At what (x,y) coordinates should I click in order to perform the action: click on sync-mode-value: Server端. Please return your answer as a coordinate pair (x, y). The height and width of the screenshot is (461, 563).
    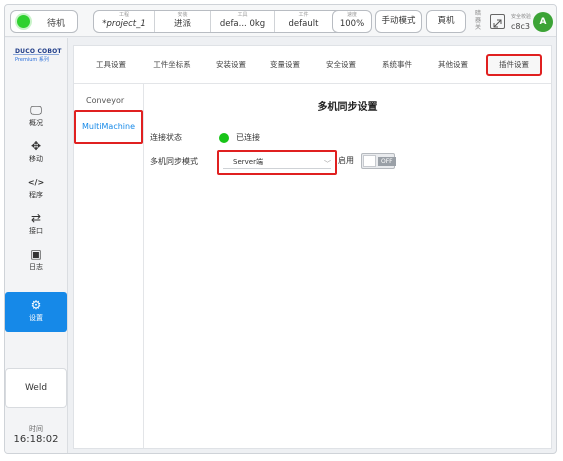
    Looking at the image, I should click on (248, 162).